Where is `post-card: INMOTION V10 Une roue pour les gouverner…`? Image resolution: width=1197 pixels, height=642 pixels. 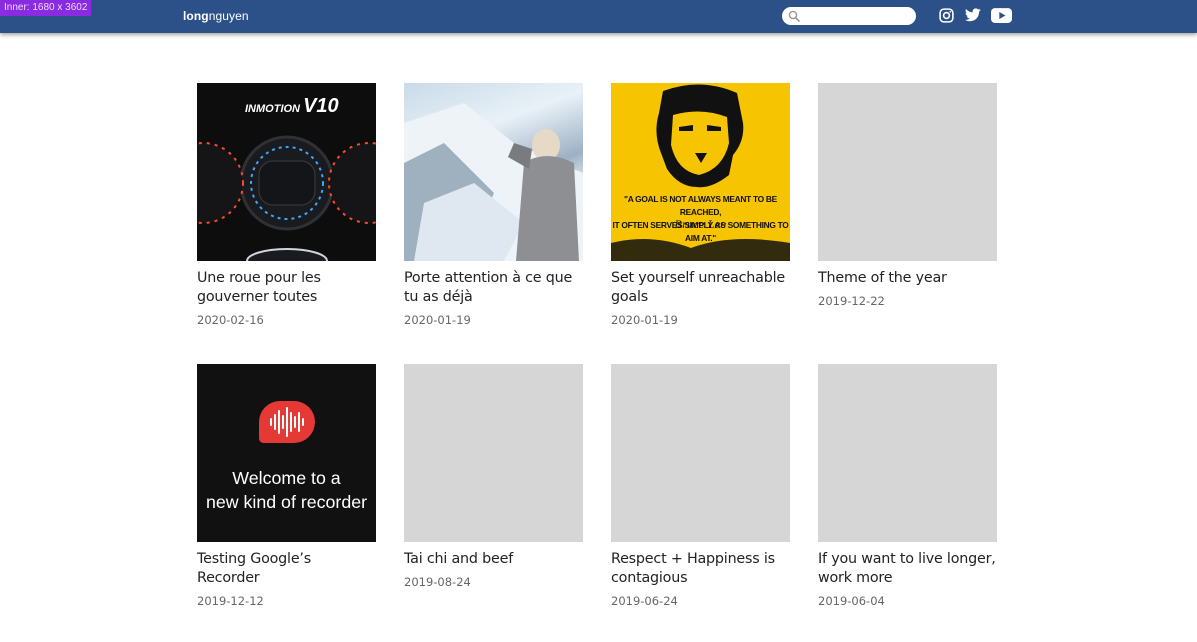
post-card: INMOTION V10 Une roue pour les gouverner… is located at coordinates (286, 205).